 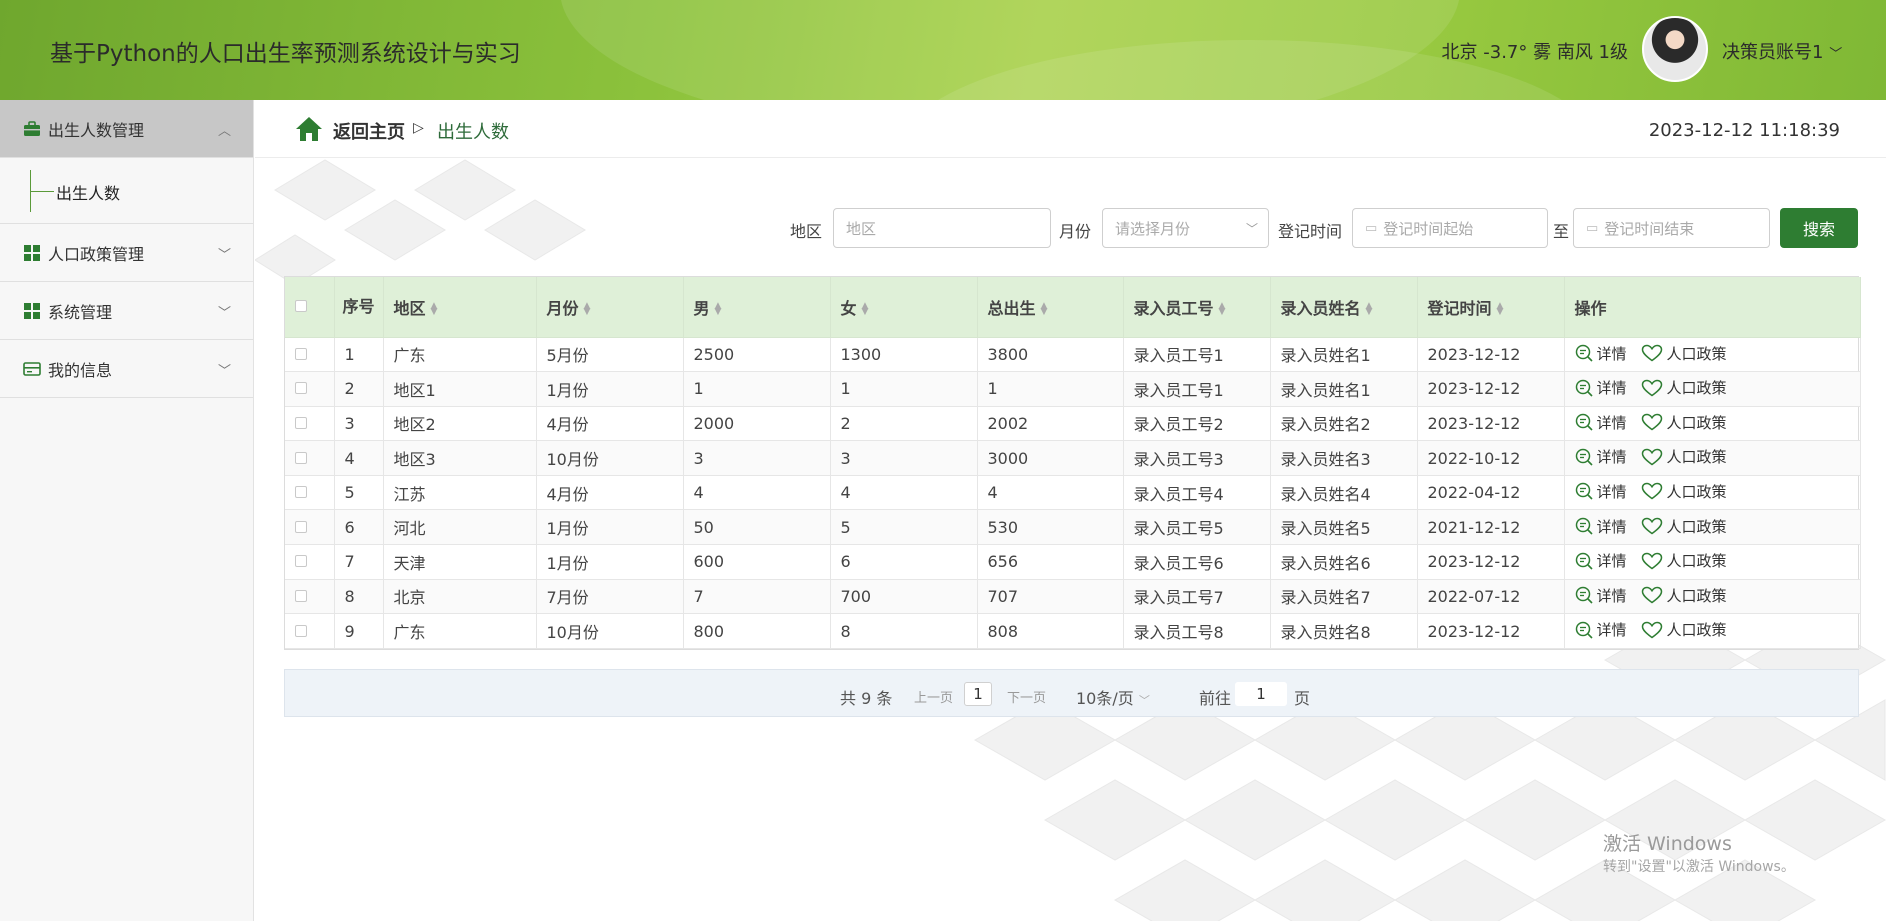 I want to click on cell-region: 广东, so click(x=460, y=355).